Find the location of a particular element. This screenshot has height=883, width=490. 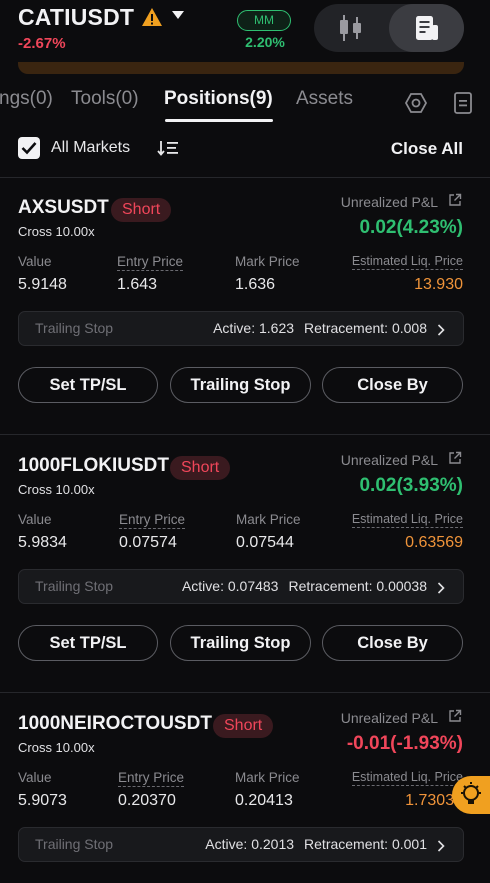

trailing-stop-info: Active: 0.07483 Retracement: 0.00038 is located at coordinates (299, 586).